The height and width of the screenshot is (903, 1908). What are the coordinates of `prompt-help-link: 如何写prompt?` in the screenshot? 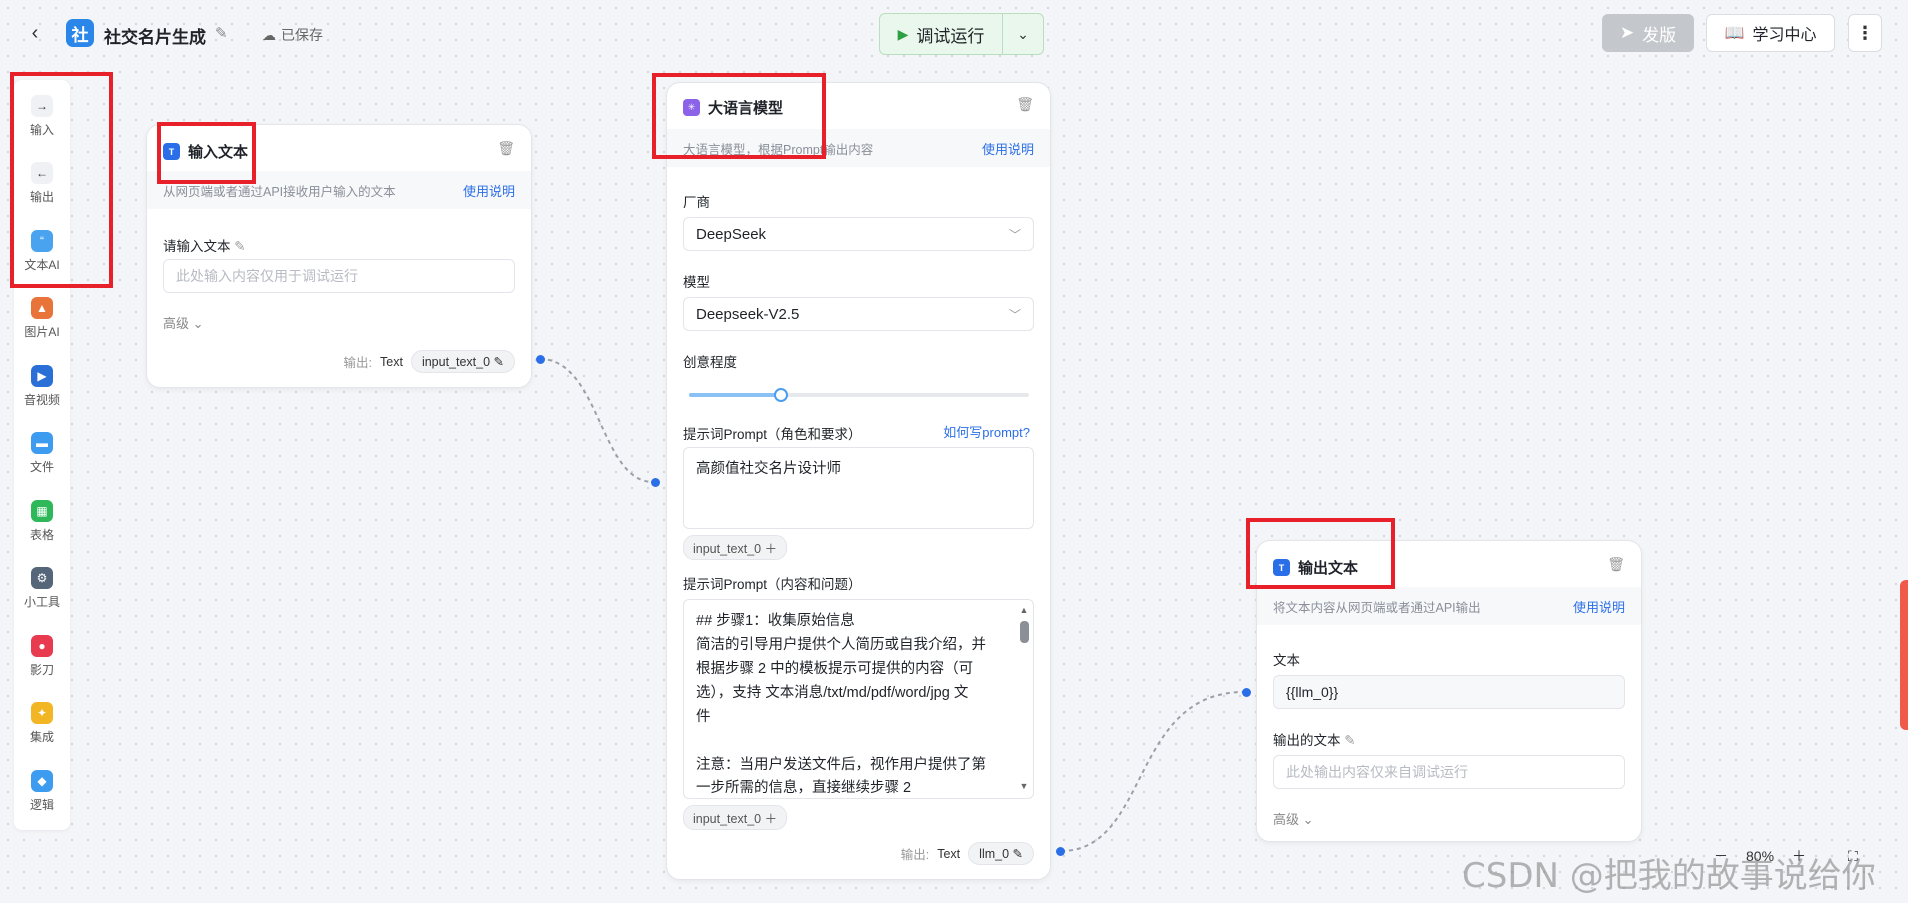 It's located at (986, 431).